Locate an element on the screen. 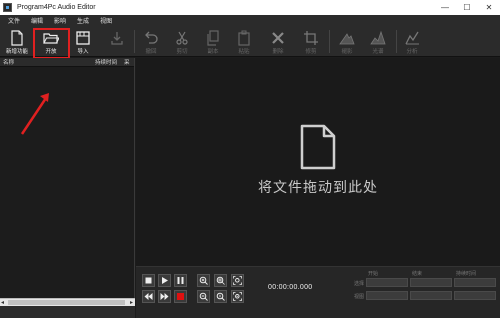  scissors-icon is located at coordinates (182, 38).